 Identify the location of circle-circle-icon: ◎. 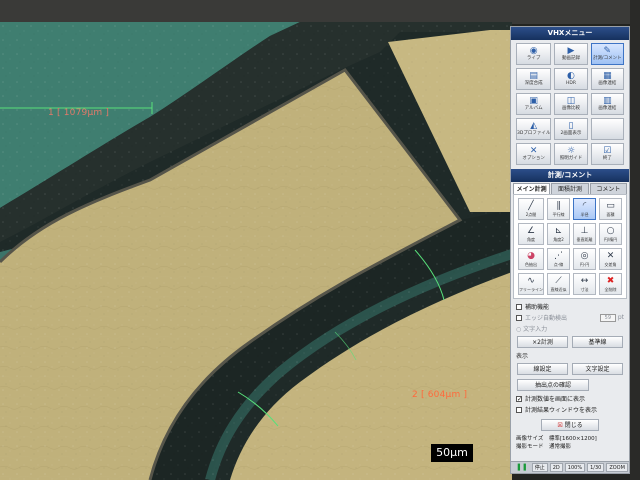
(584, 256).